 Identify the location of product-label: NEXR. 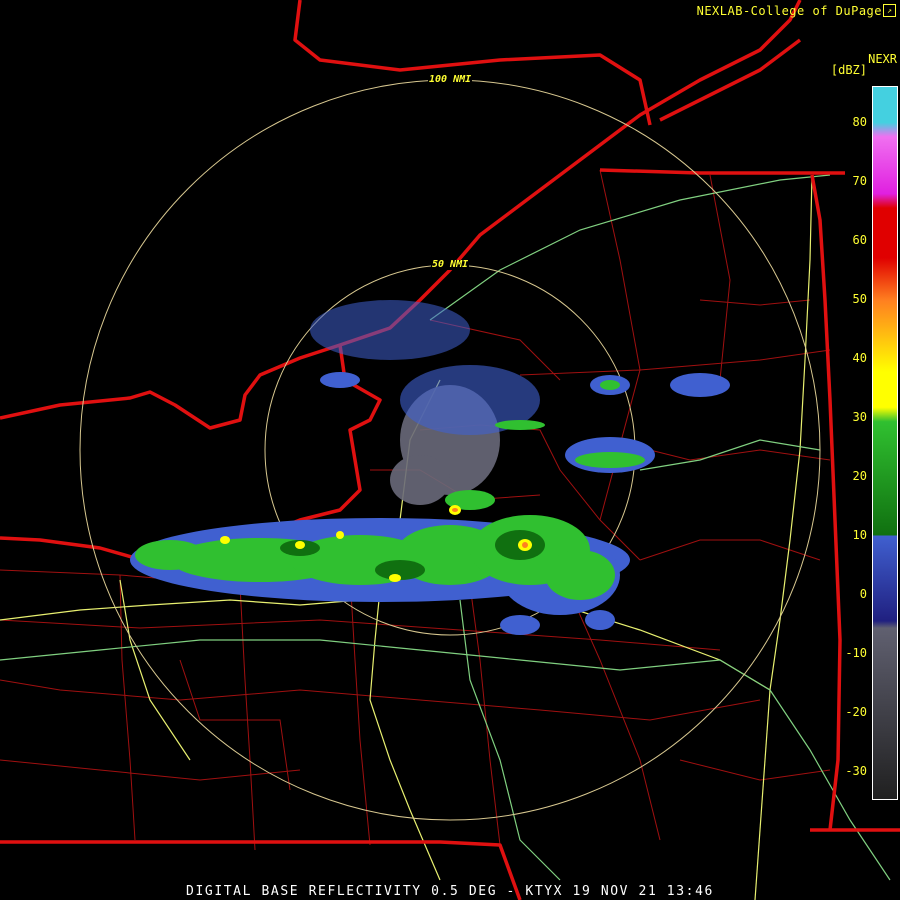
(882, 59).